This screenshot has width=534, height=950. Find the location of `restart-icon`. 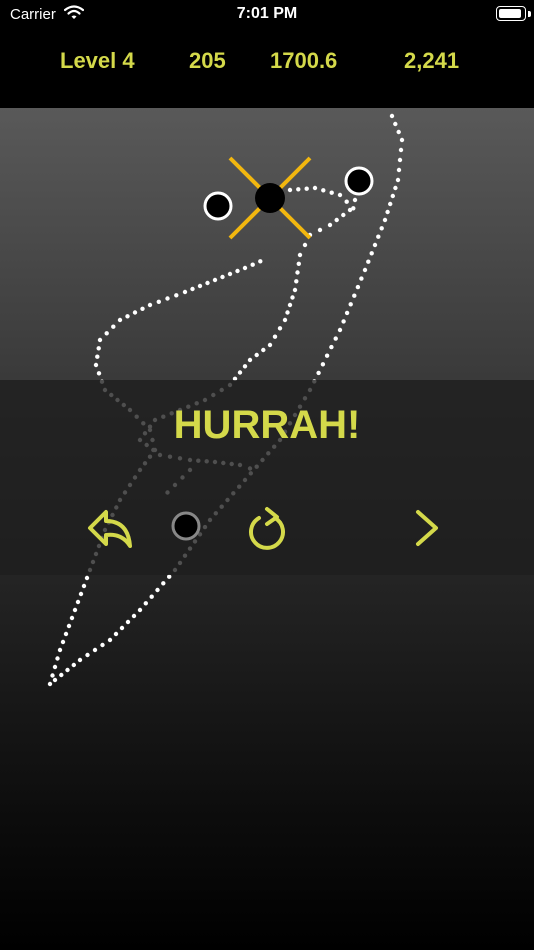

restart-icon is located at coordinates (267, 528).